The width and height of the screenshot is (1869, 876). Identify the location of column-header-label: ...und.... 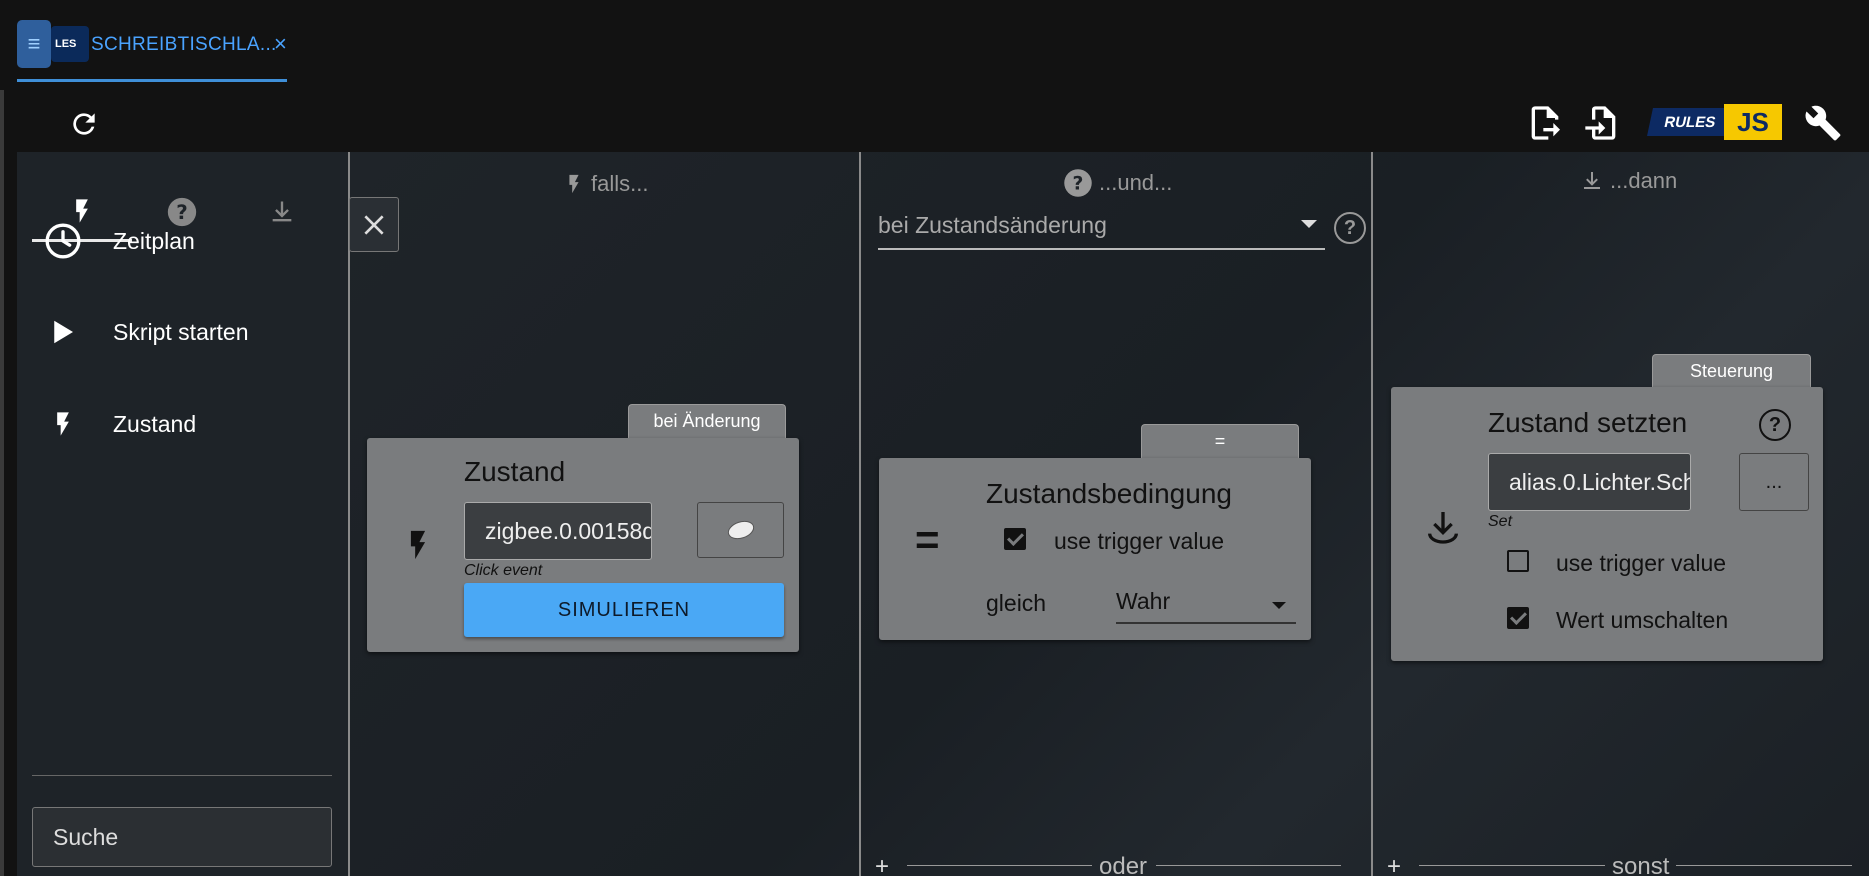
(1136, 182).